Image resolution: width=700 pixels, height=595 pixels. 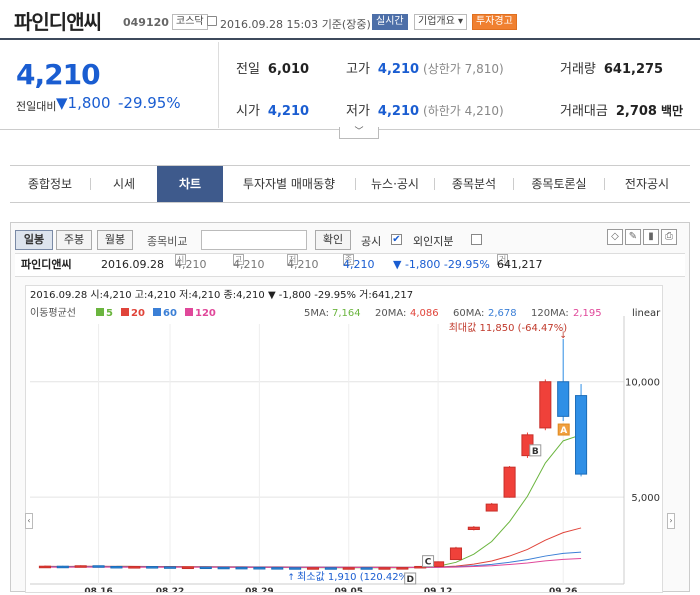 What do you see at coordinates (190, 22) in the screenshot?
I see `market-badge: 코스닥` at bounding box center [190, 22].